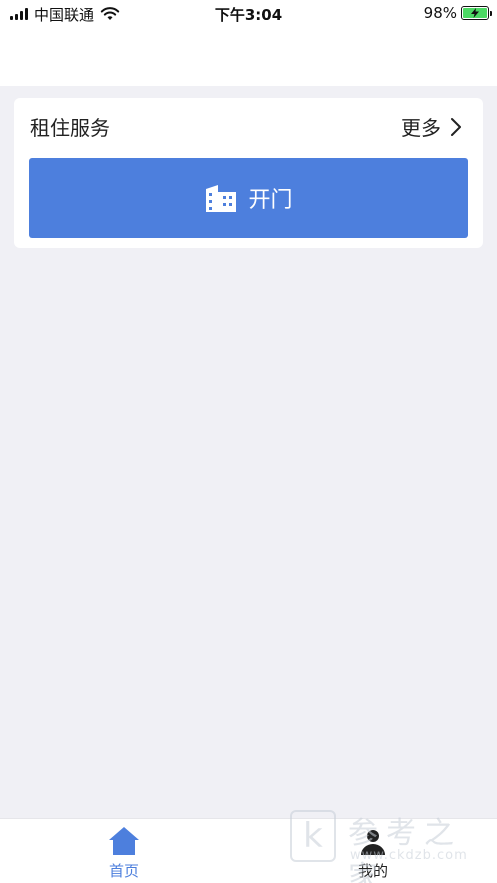 The width and height of the screenshot is (497, 883). What do you see at coordinates (313, 836) in the screenshot?
I see `watermark-logo: k` at bounding box center [313, 836].